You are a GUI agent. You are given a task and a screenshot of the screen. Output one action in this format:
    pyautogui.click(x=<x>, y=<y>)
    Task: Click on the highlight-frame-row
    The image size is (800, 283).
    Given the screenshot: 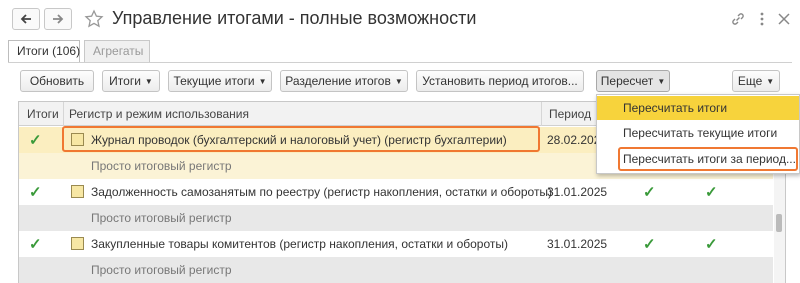 What is the action you would take?
    pyautogui.click(x=301, y=139)
    